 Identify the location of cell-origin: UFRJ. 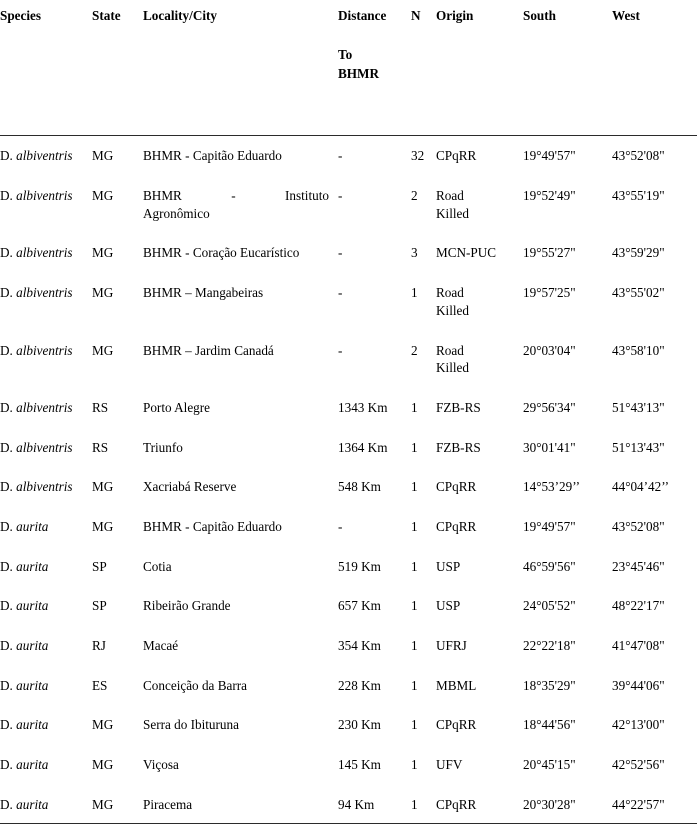
(451, 646).